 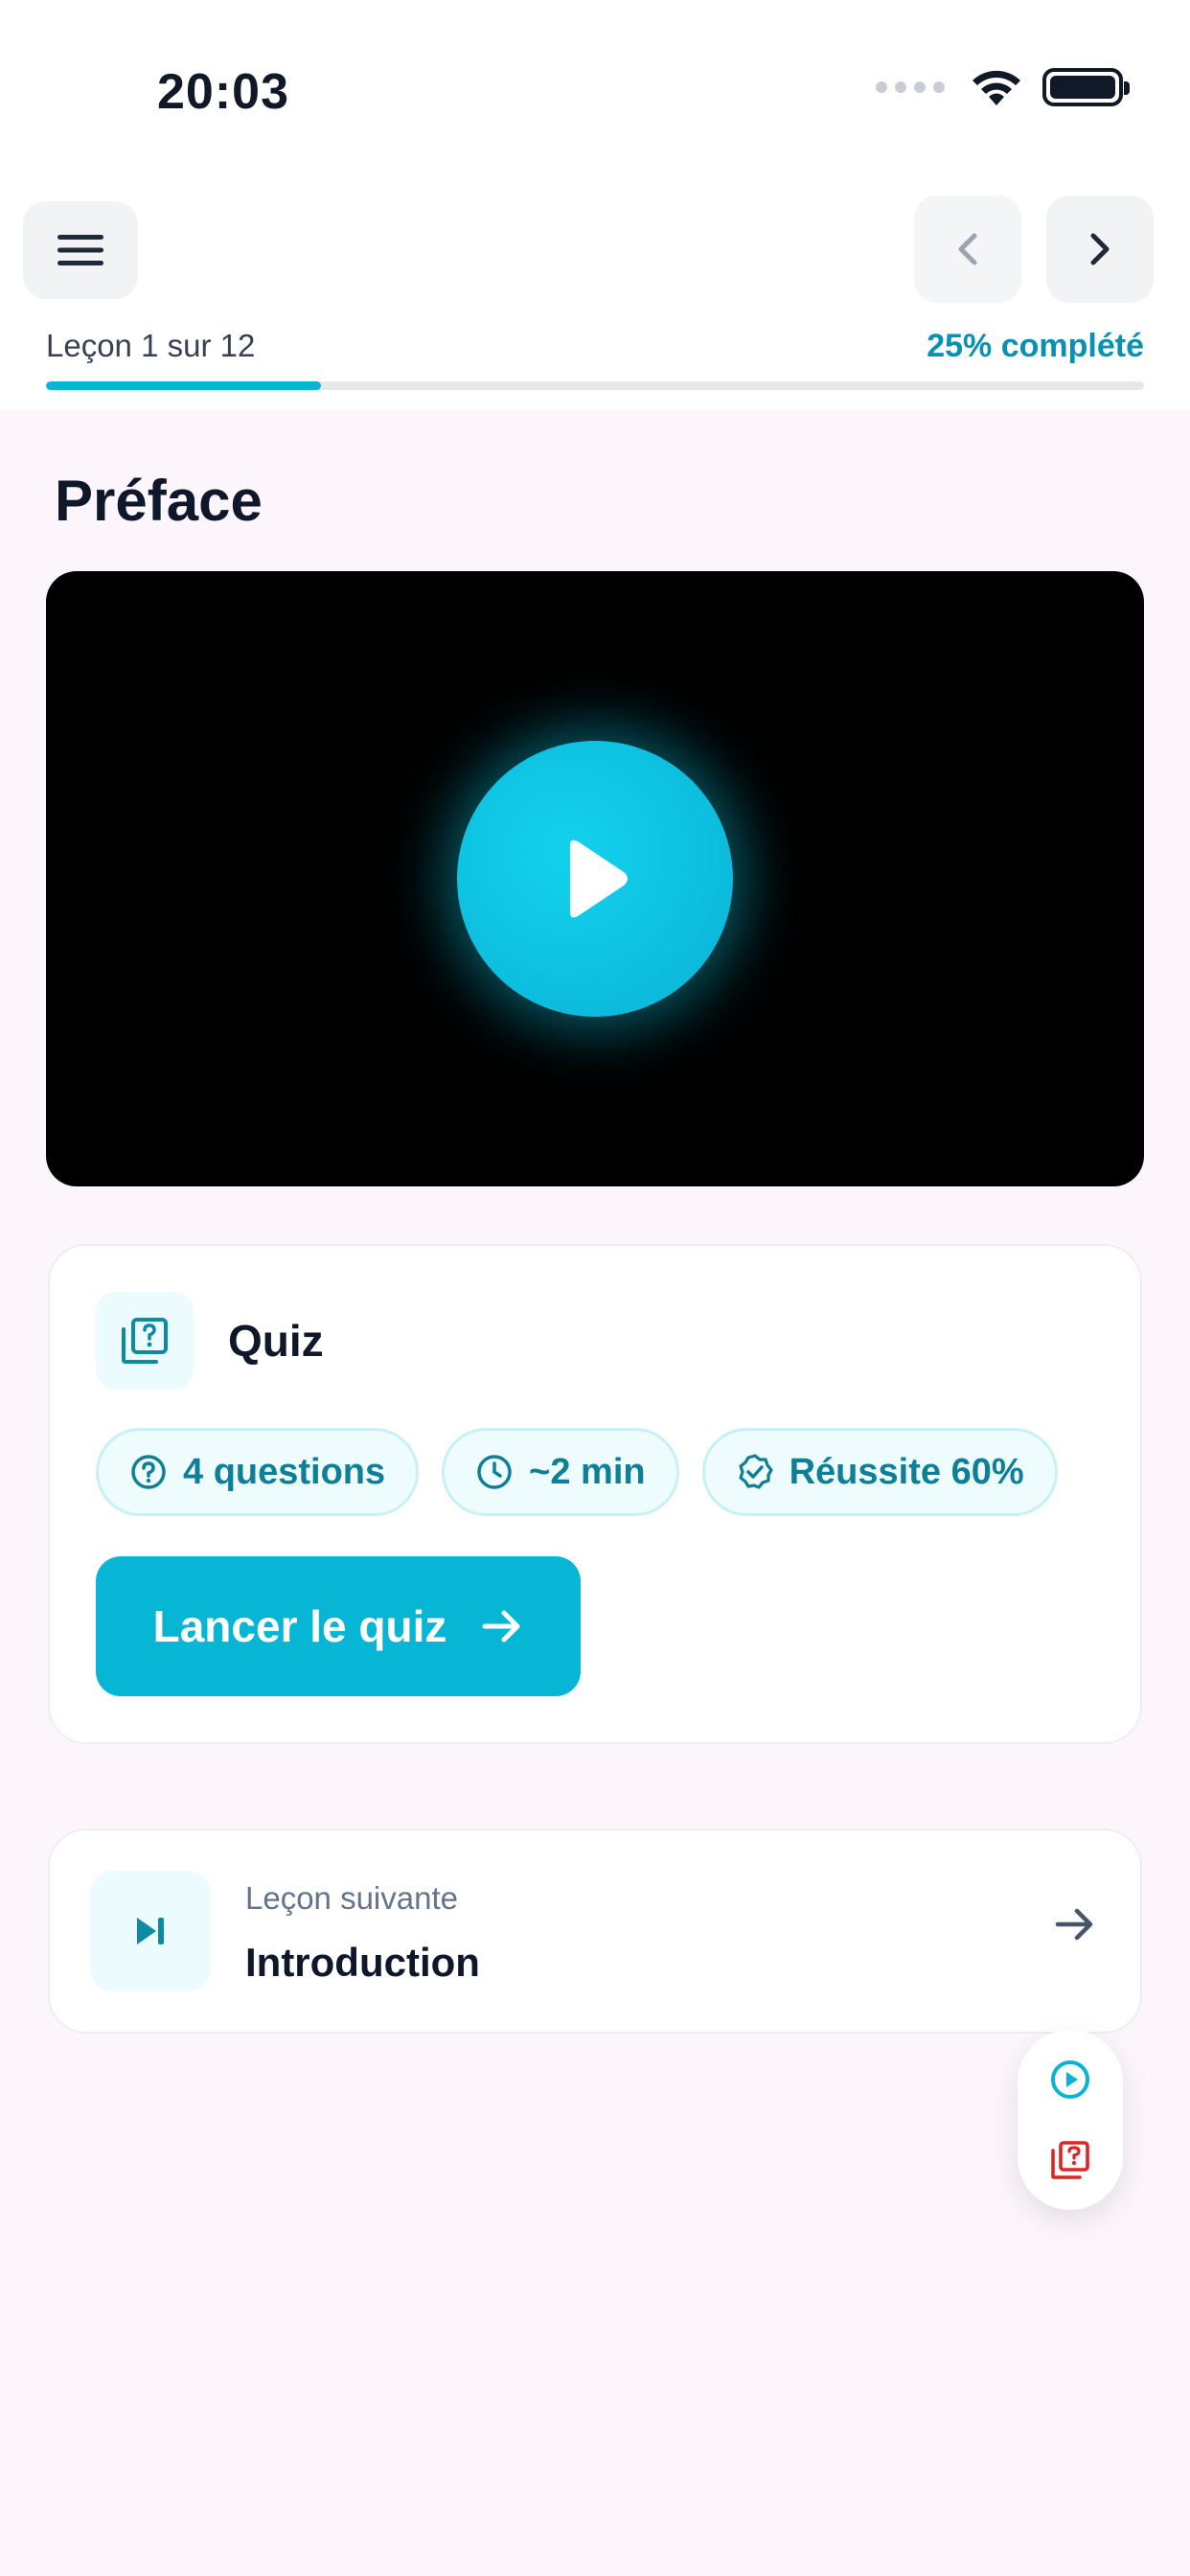 I want to click on page-title: Préface, so click(x=159, y=501).